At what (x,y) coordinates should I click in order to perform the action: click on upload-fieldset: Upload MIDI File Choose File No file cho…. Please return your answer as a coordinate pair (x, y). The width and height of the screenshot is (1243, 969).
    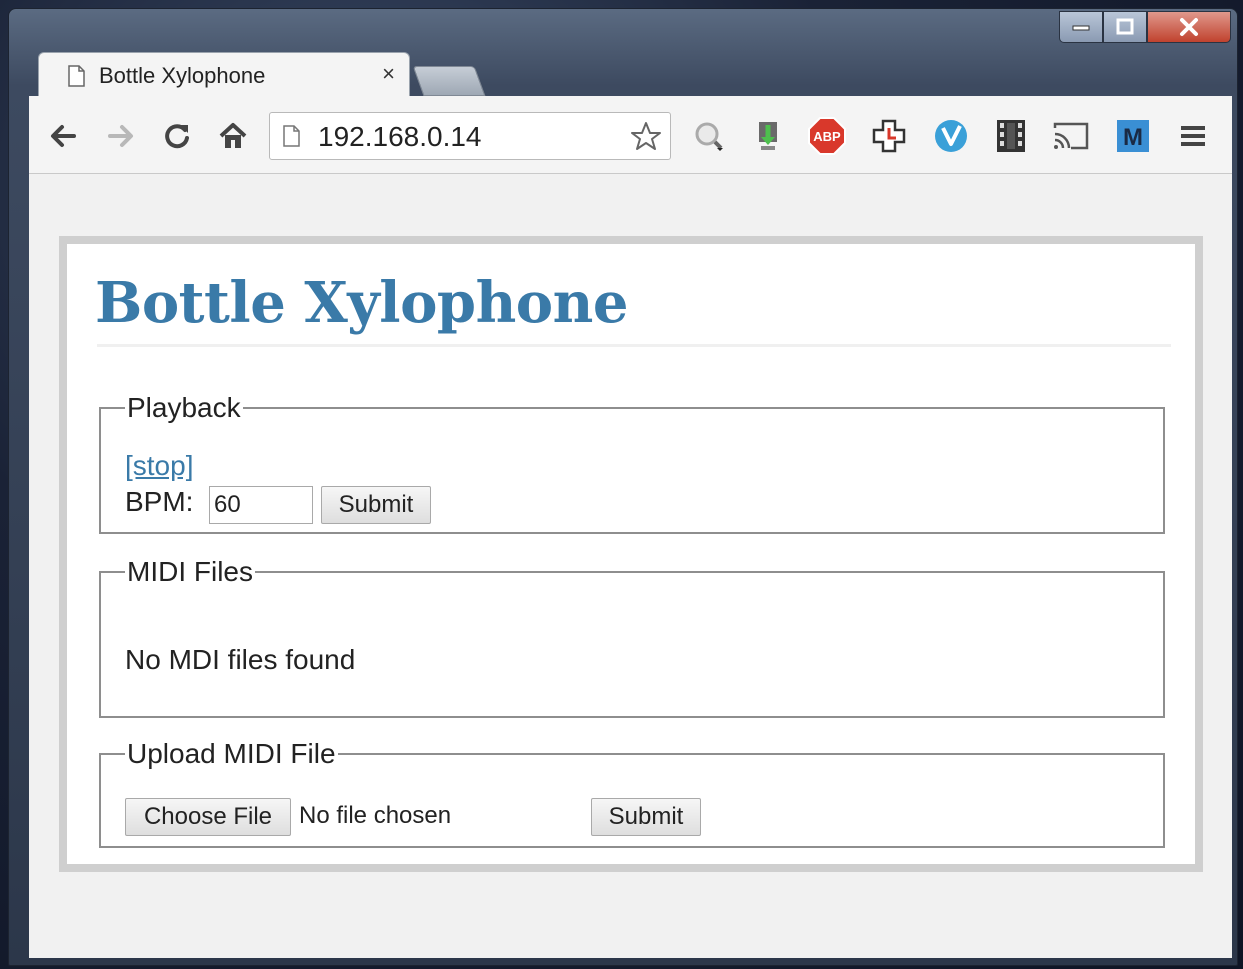
    Looking at the image, I should click on (632, 793).